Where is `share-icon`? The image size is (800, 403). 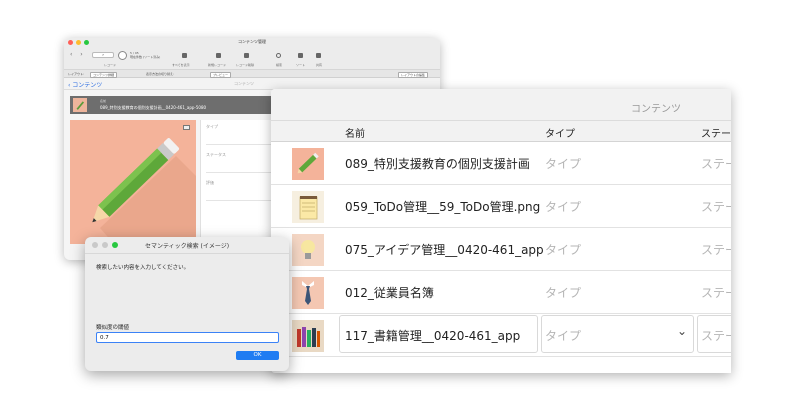 share-icon is located at coordinates (318, 55).